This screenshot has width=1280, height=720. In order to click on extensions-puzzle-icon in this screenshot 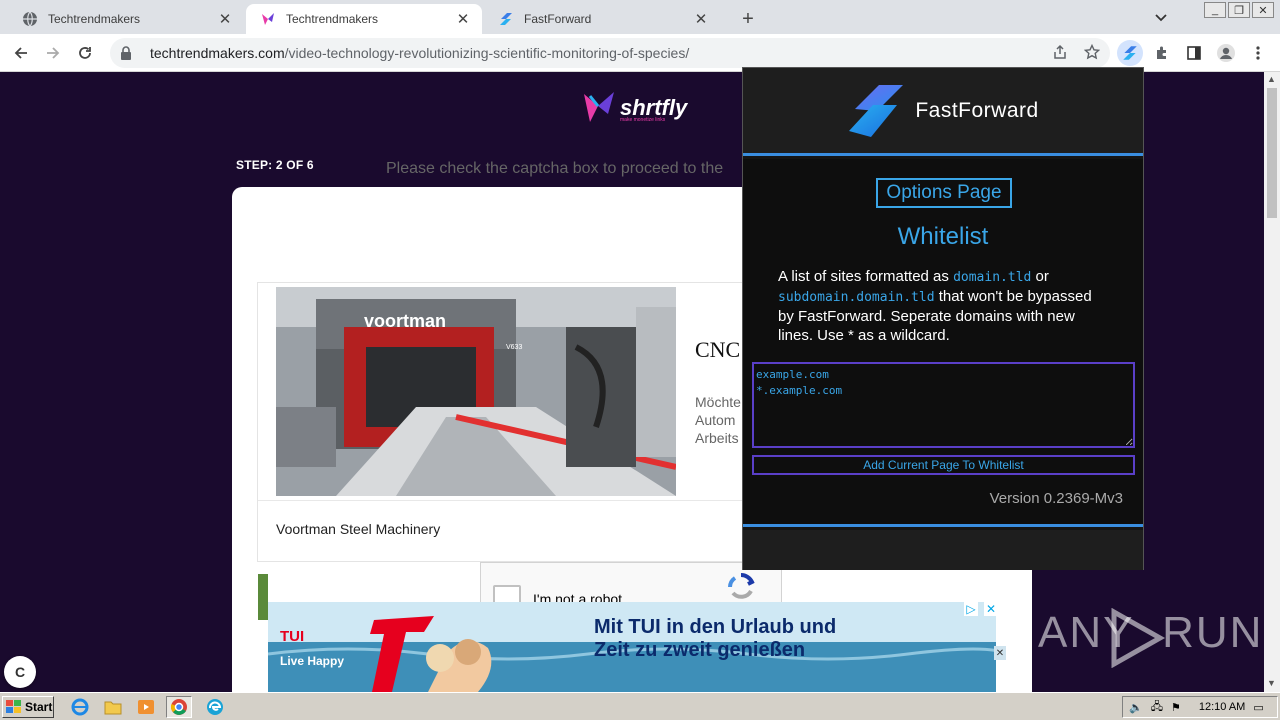, I will do `click(1162, 53)`.